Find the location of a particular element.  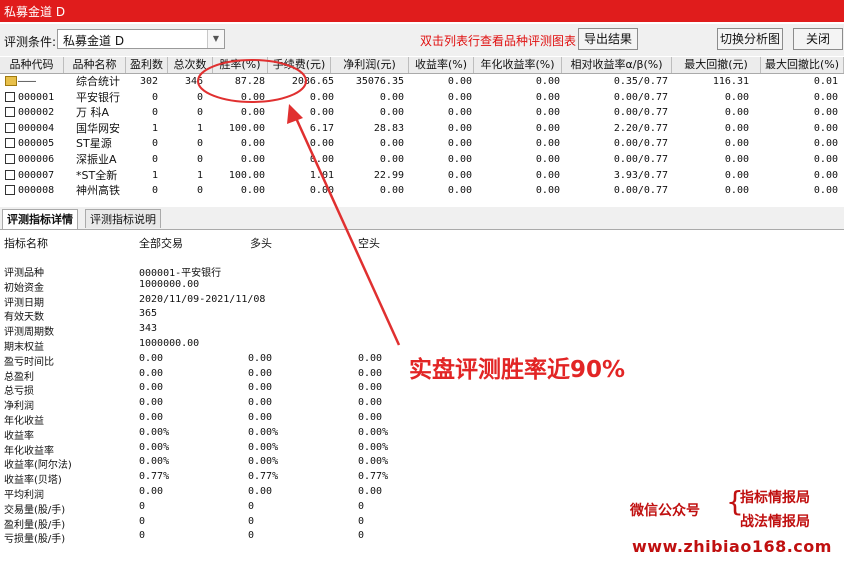

watermark-url: www.zhibiao168.com is located at coordinates (732, 546).